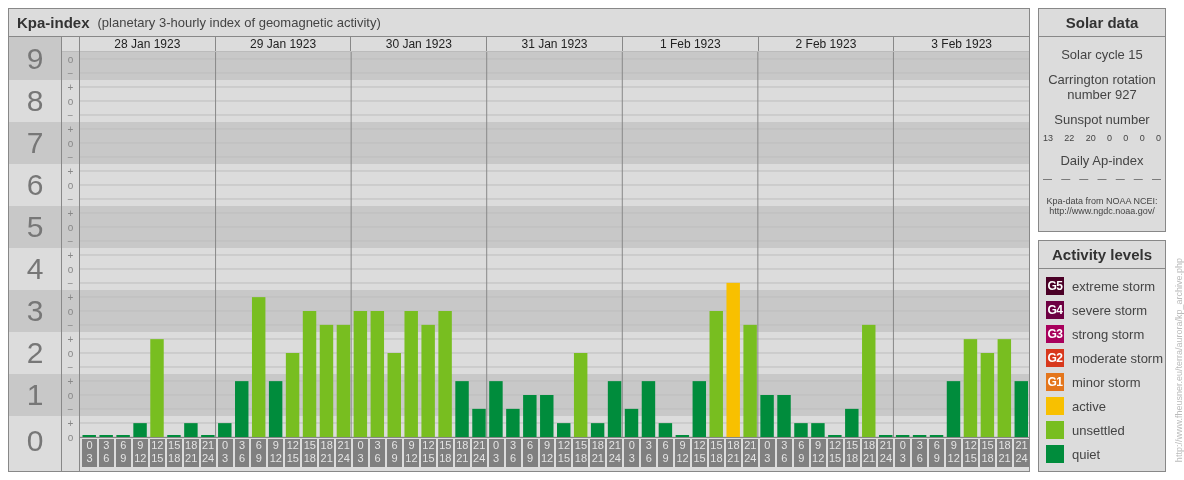 Image resolution: width=1184 pixels, height=480 pixels. Describe the element at coordinates (1102, 87) in the screenshot. I see `carrington-rotation-text: Carrington rotation number 927` at that location.